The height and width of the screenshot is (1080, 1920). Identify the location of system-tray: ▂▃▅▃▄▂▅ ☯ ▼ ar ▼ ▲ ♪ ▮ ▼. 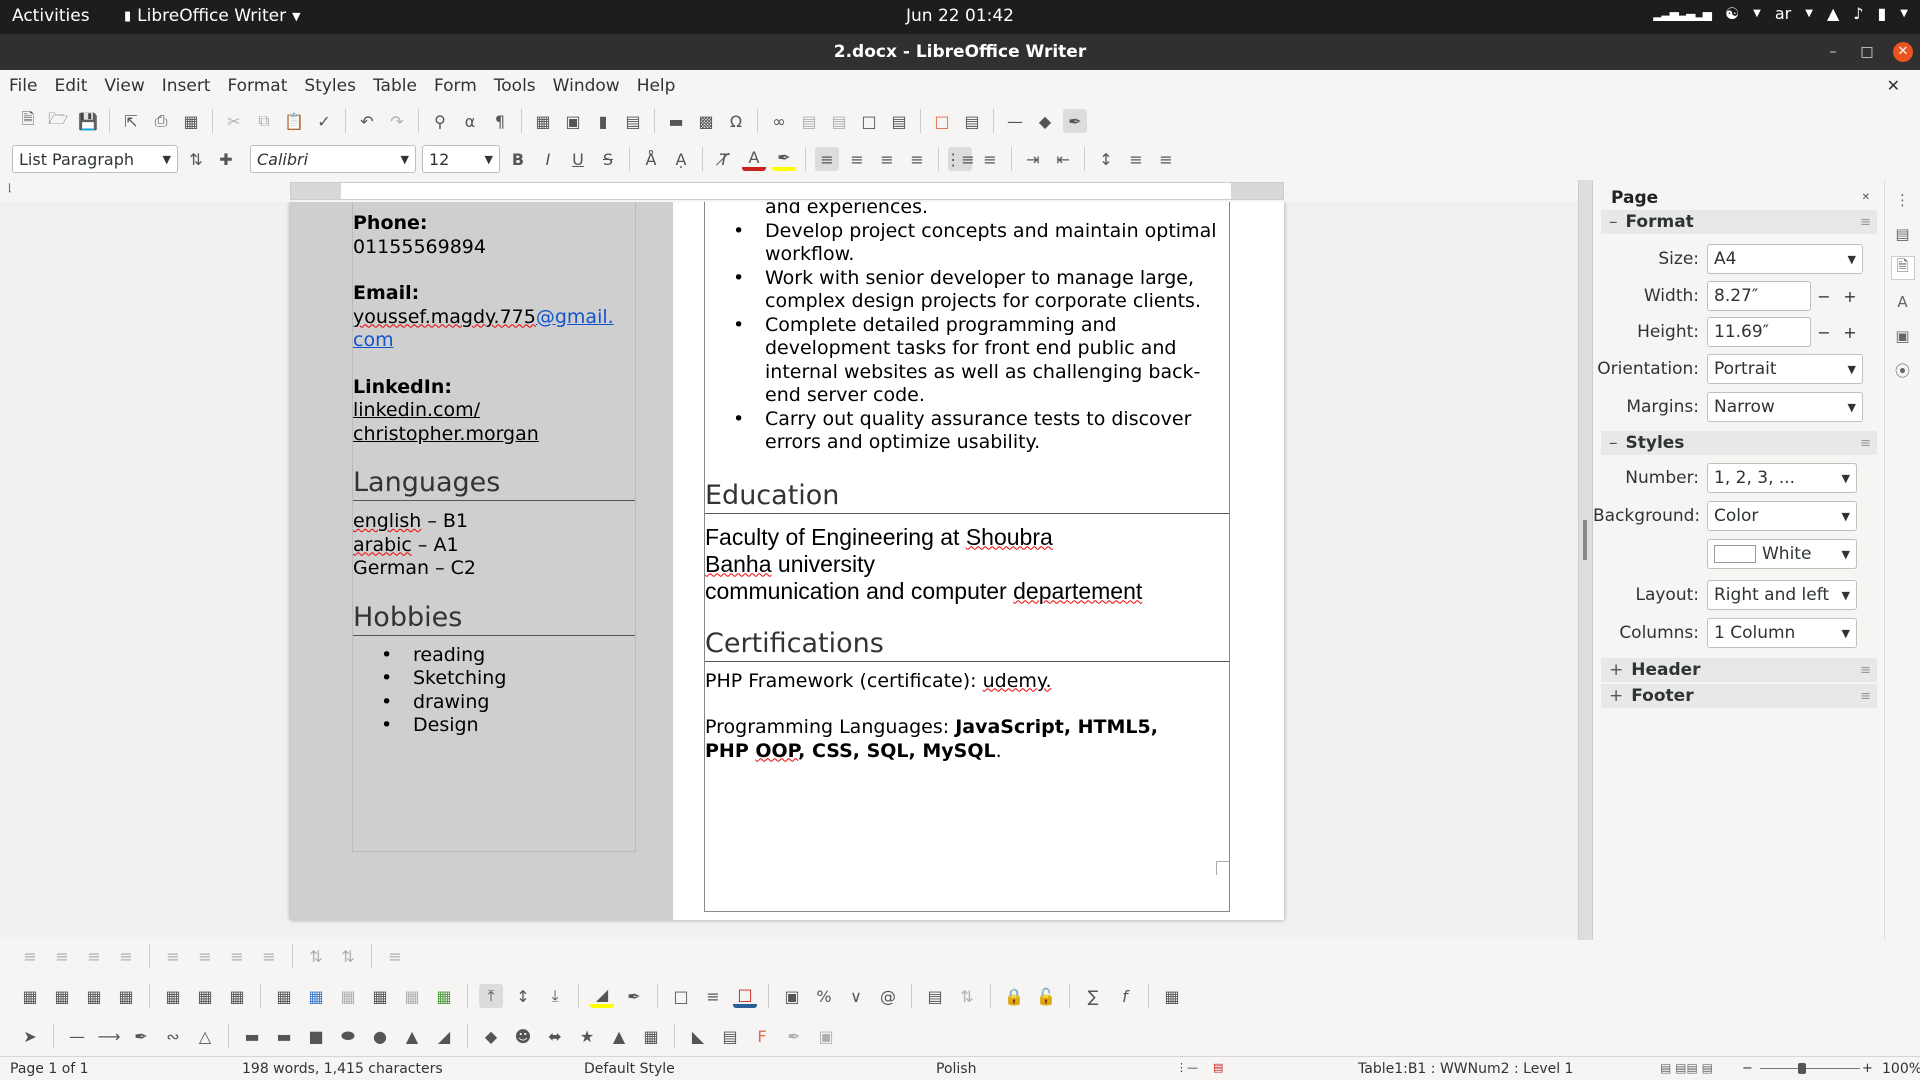
(1780, 13).